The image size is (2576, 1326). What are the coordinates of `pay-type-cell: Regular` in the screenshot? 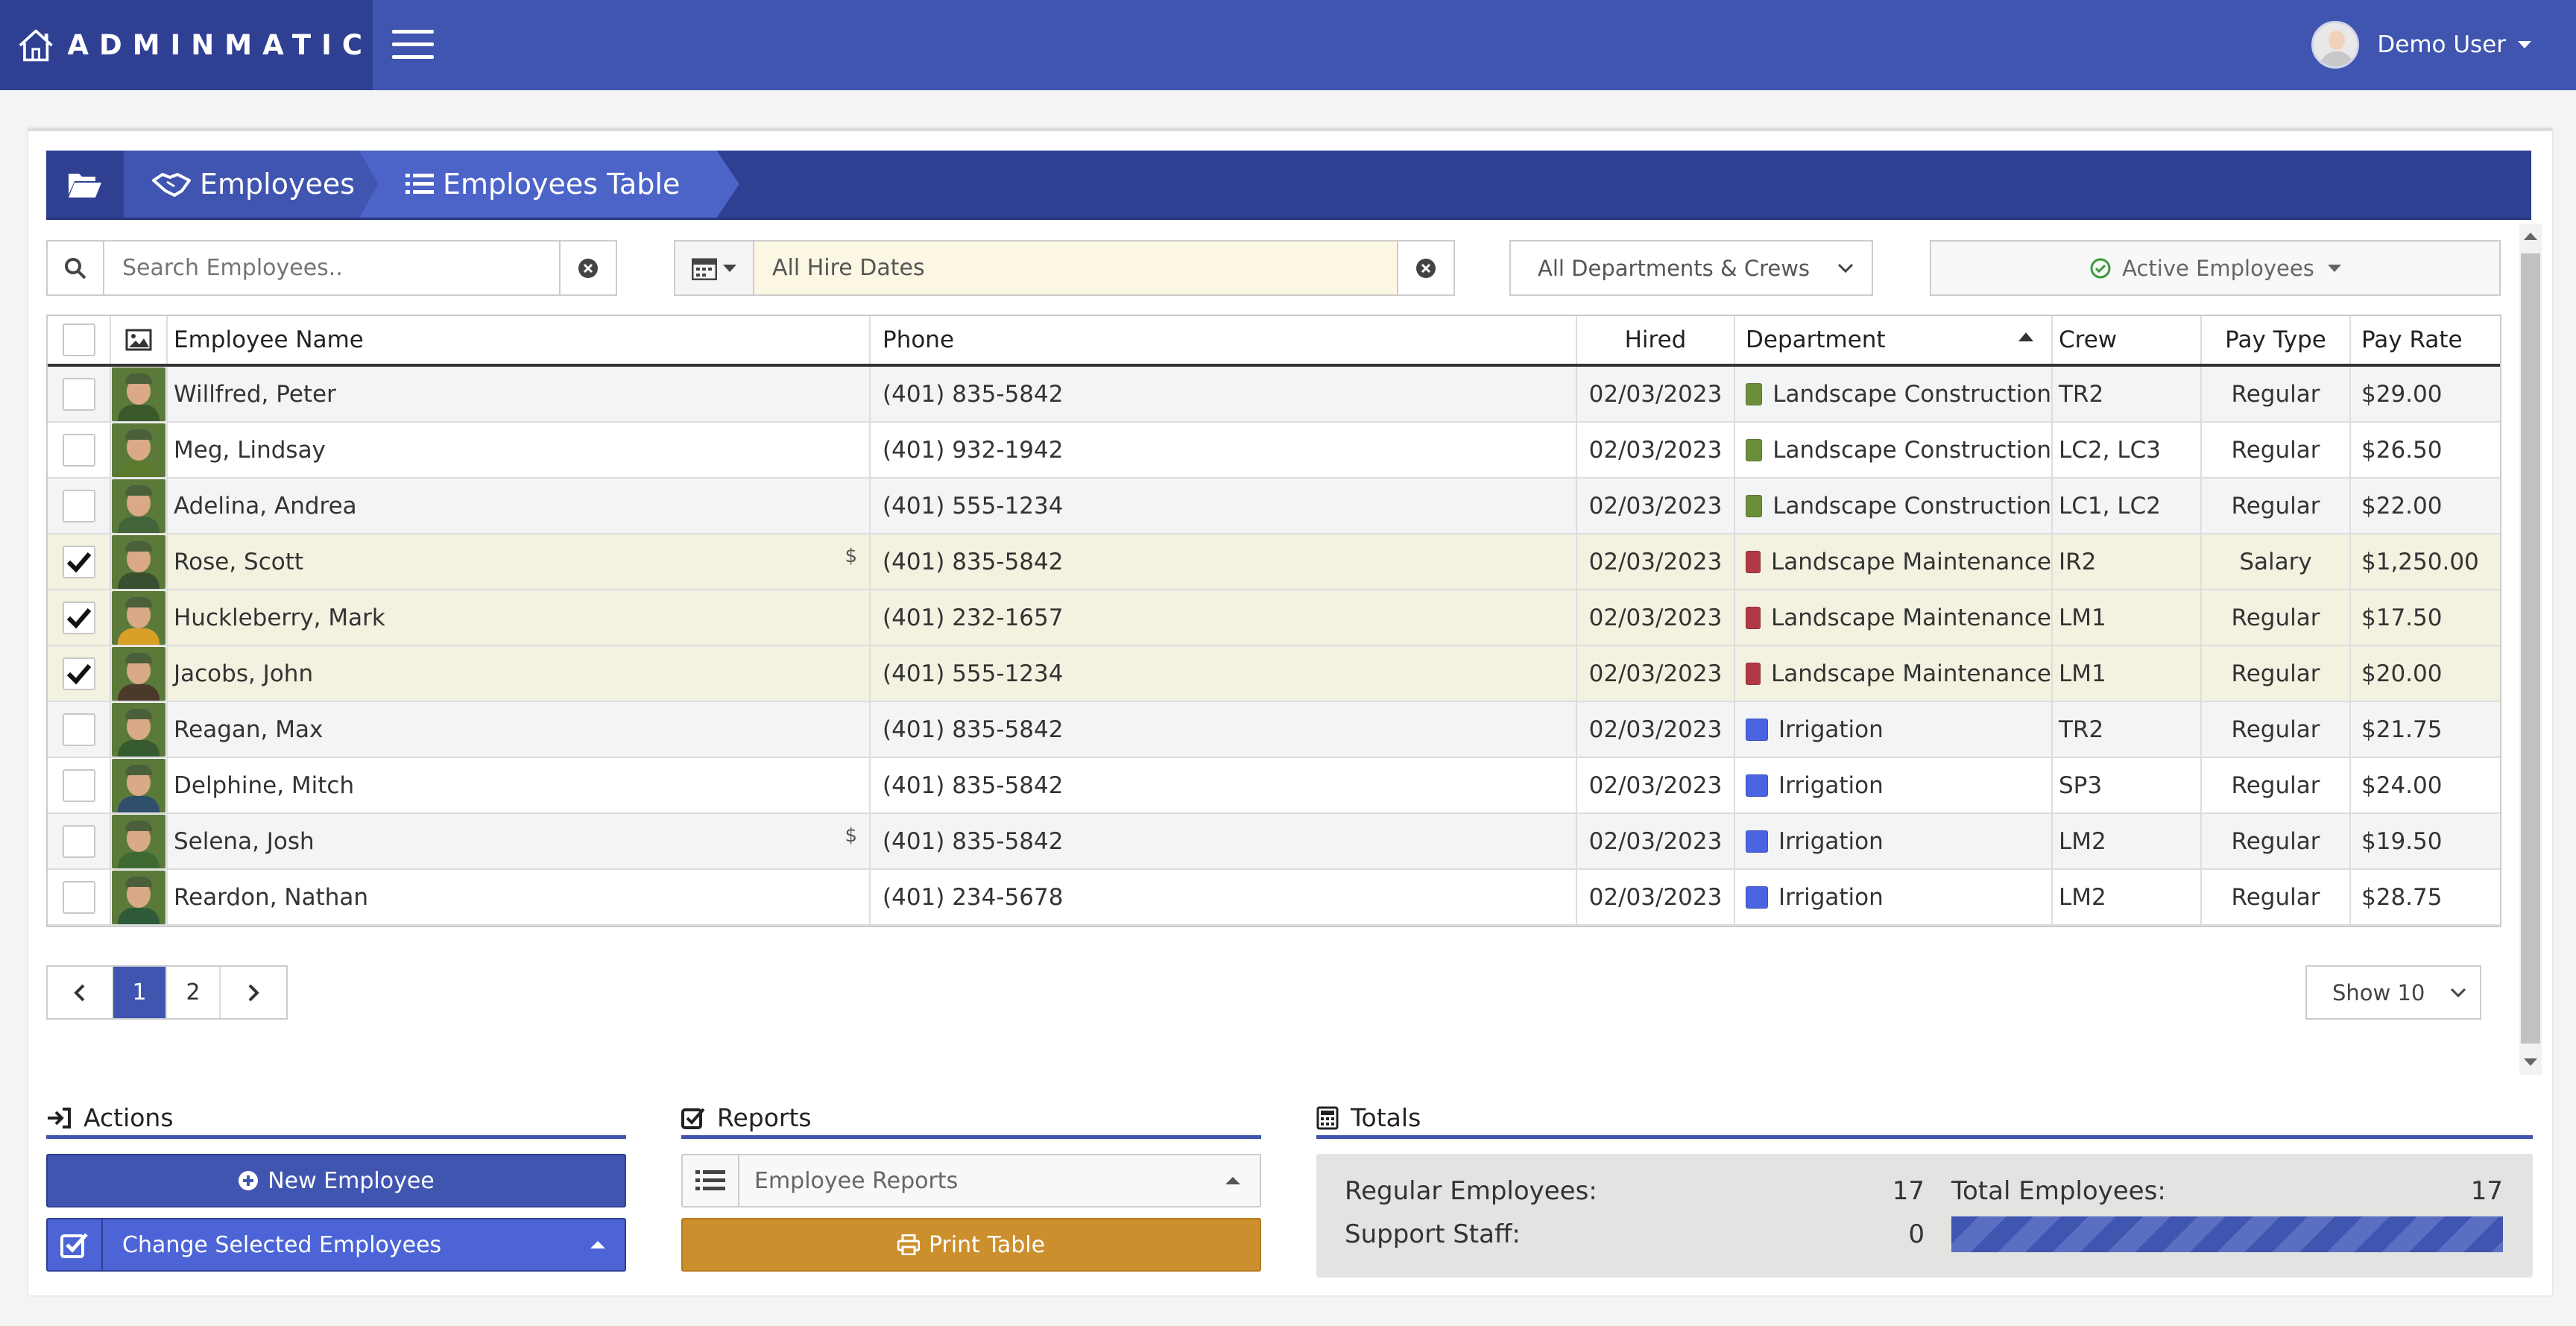 It's located at (2276, 617).